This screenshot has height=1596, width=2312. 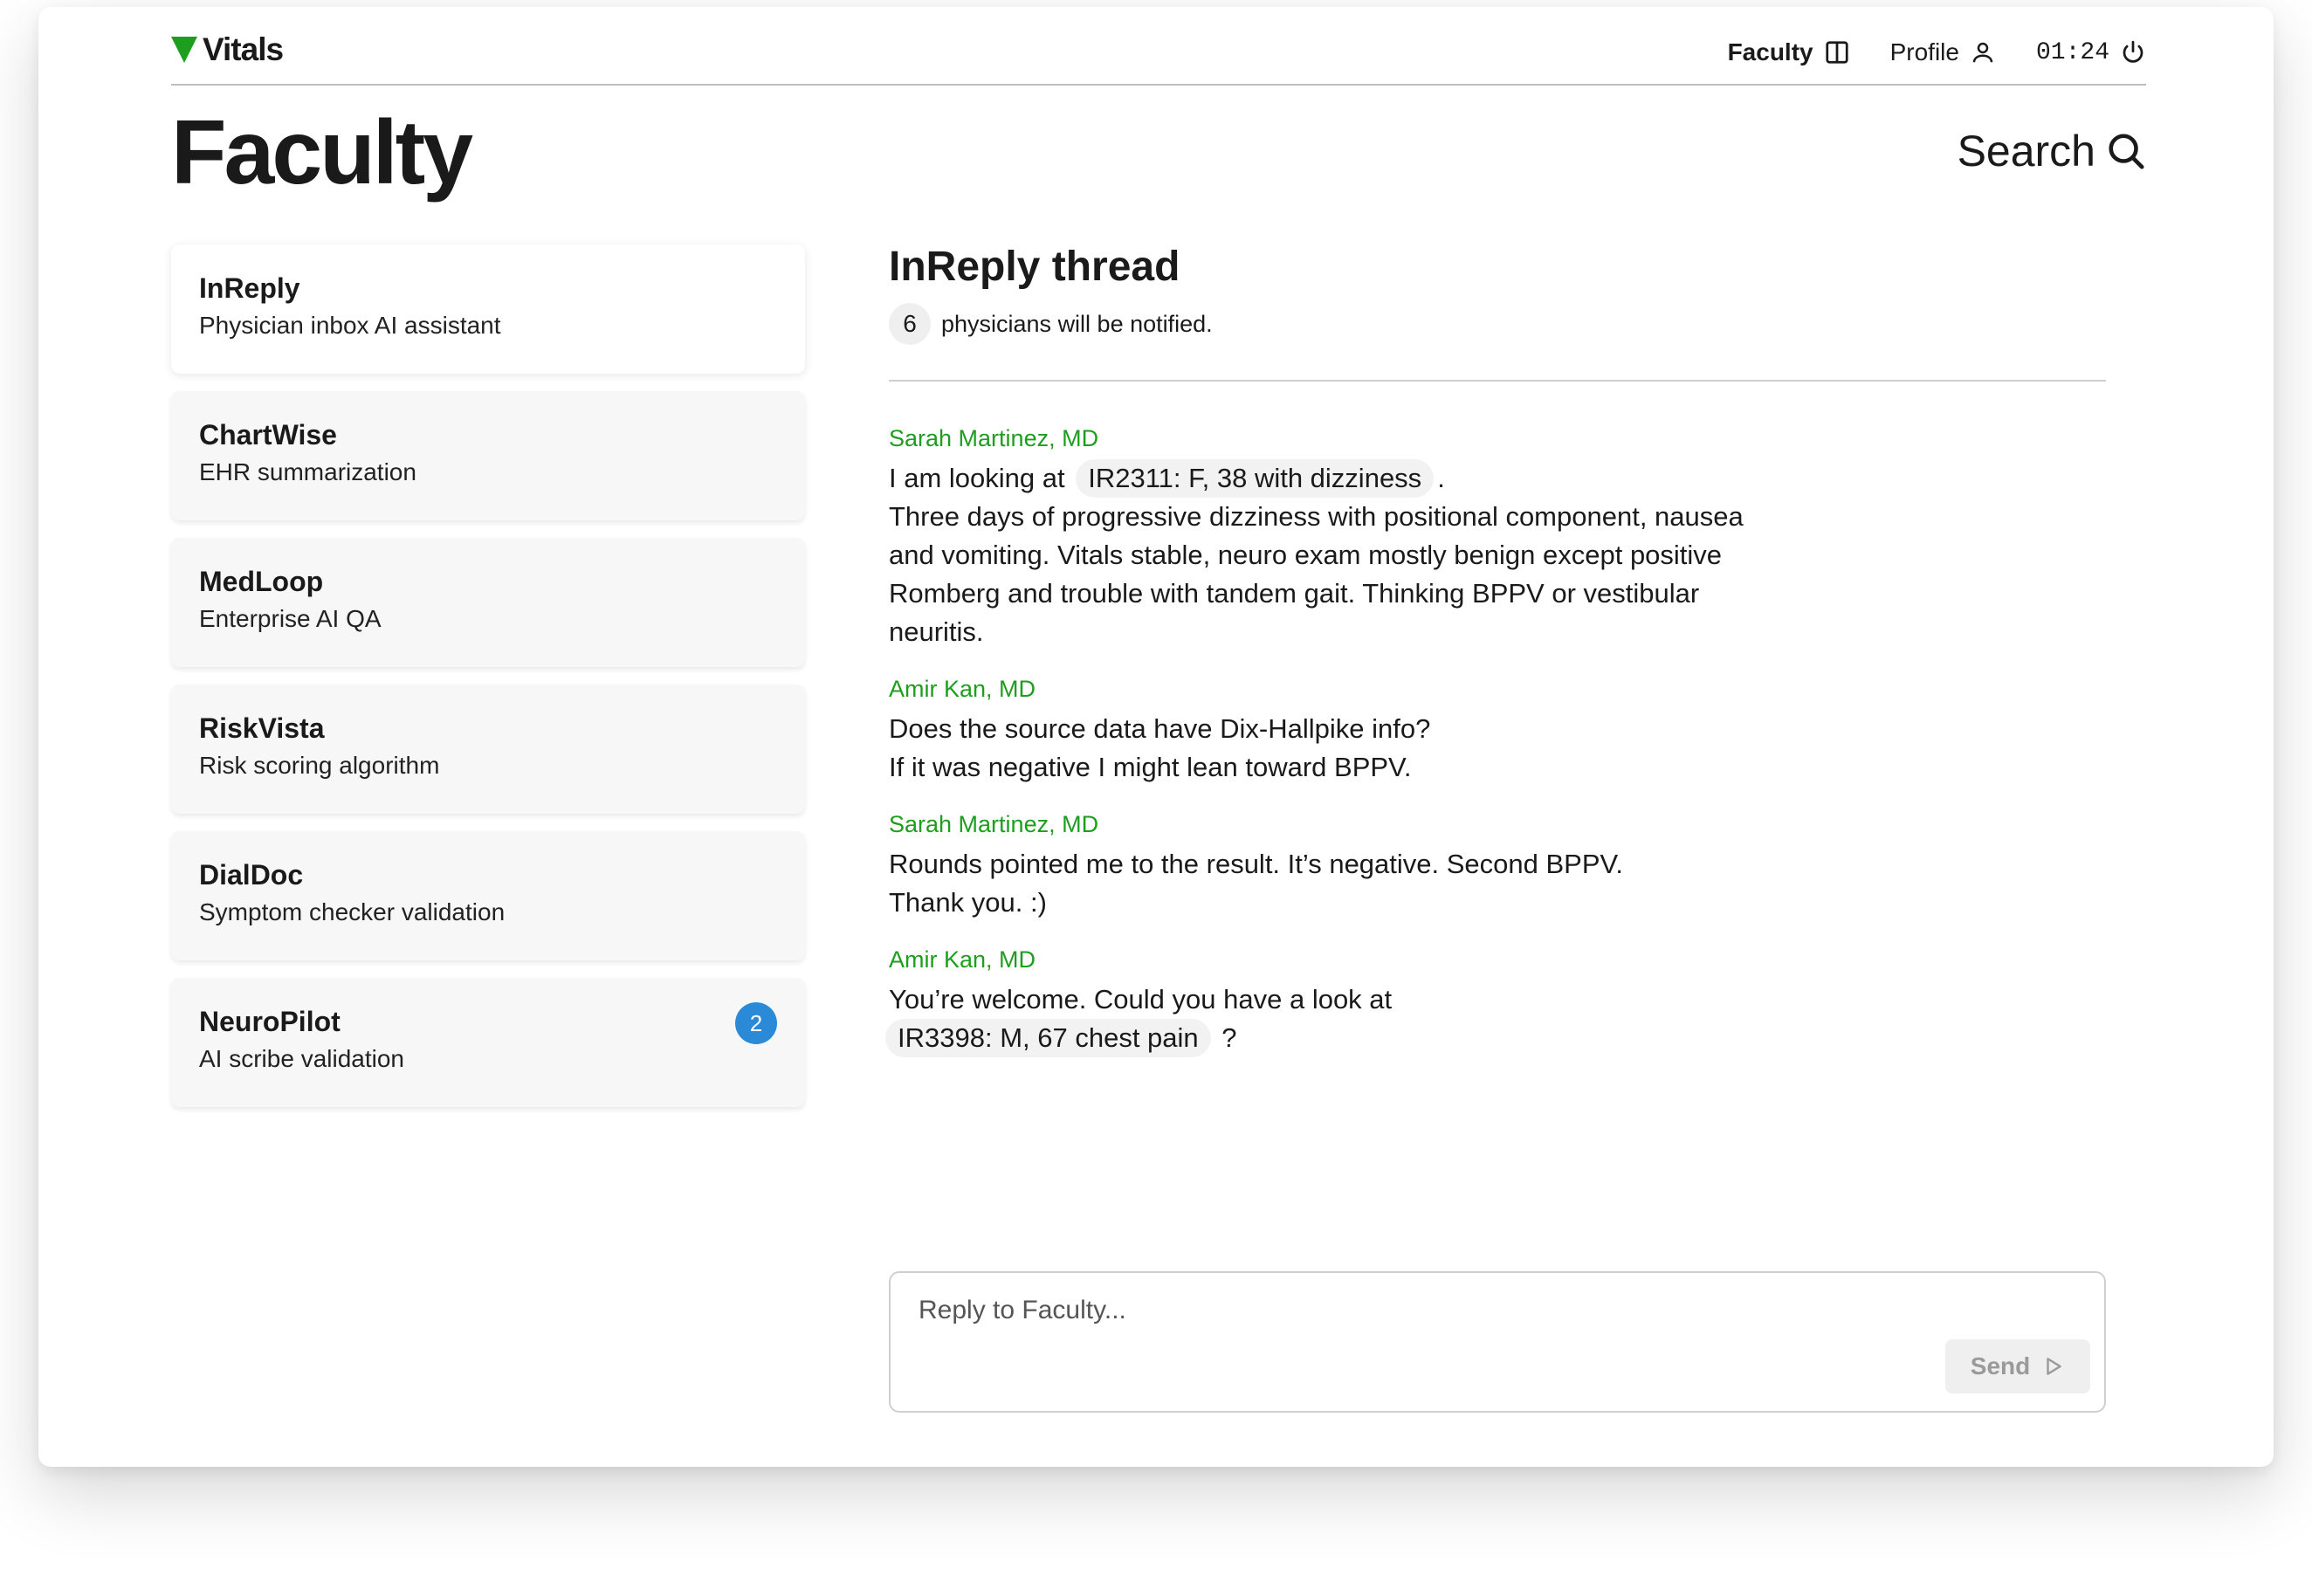 What do you see at coordinates (2126, 152) in the screenshot?
I see `search-icon` at bounding box center [2126, 152].